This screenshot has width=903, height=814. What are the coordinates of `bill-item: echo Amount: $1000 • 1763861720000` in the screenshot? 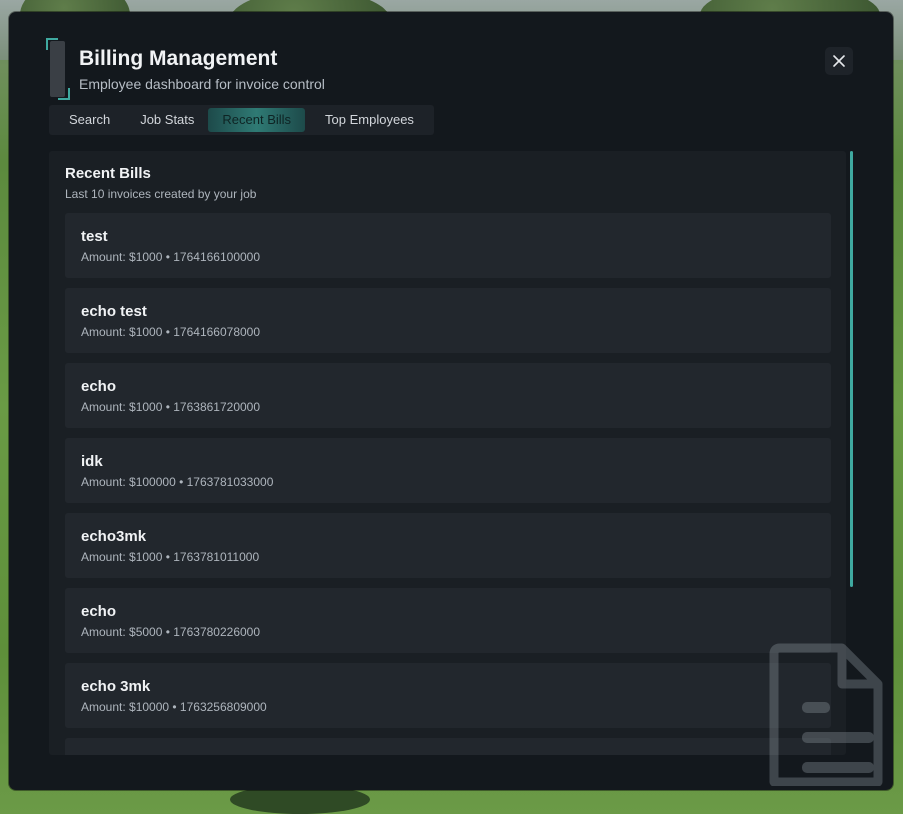 It's located at (448, 395).